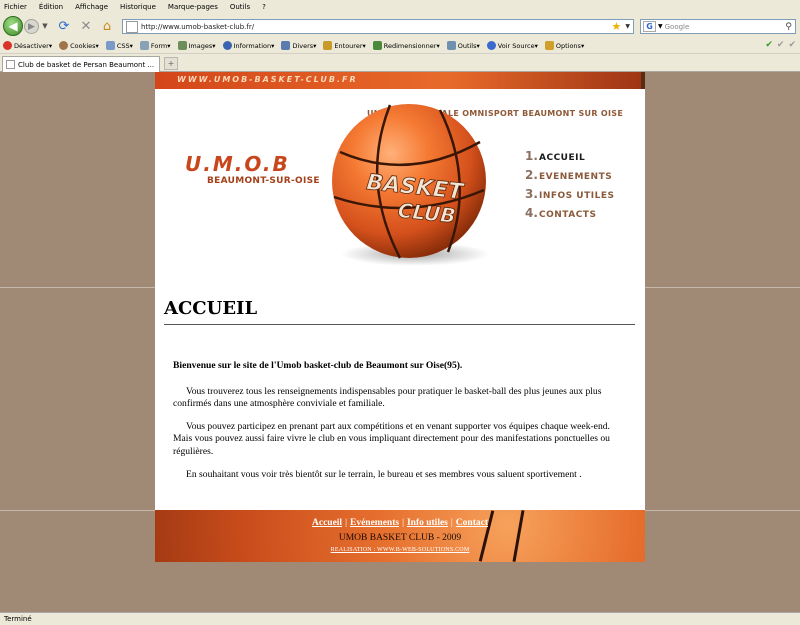 Image resolution: width=800 pixels, height=625 pixels. I want to click on nav-item-evenements: 2. EVENEMENTS, so click(569, 177).